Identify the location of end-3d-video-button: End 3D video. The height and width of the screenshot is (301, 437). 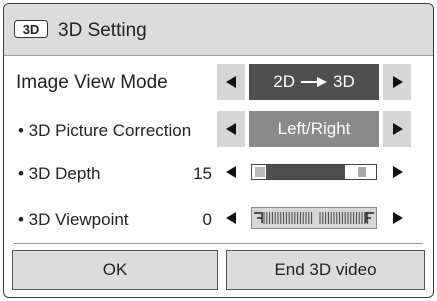
(325, 270).